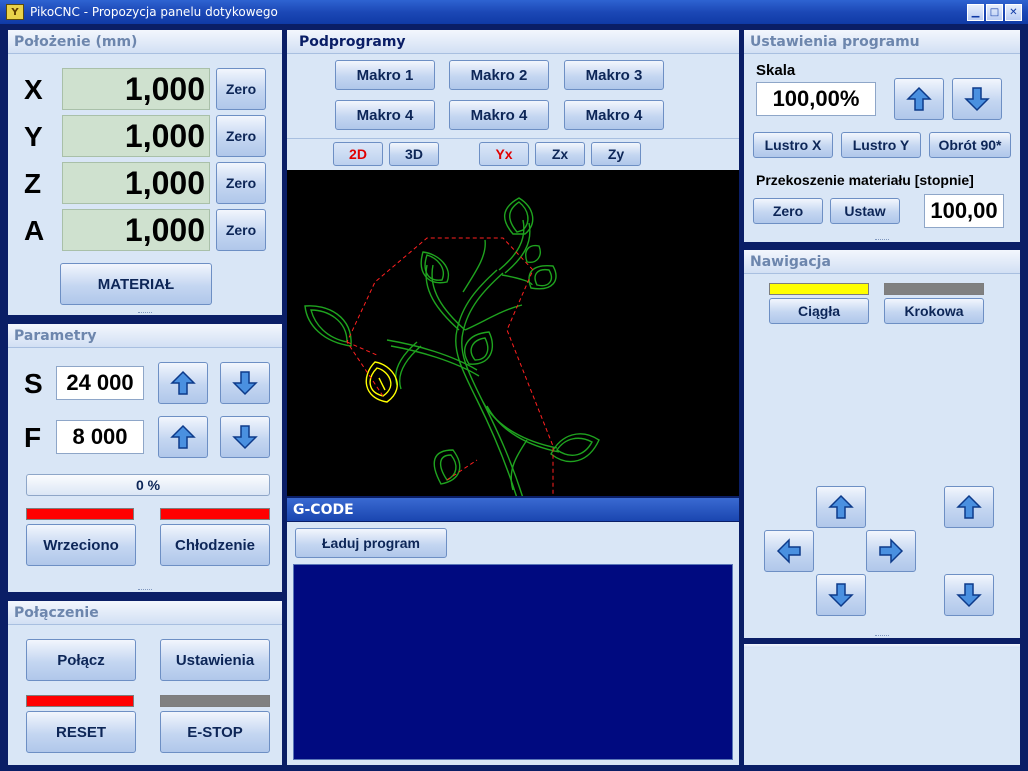 This screenshot has height=771, width=1028. I want to click on spindle-button: Wrzeciono, so click(81, 545).